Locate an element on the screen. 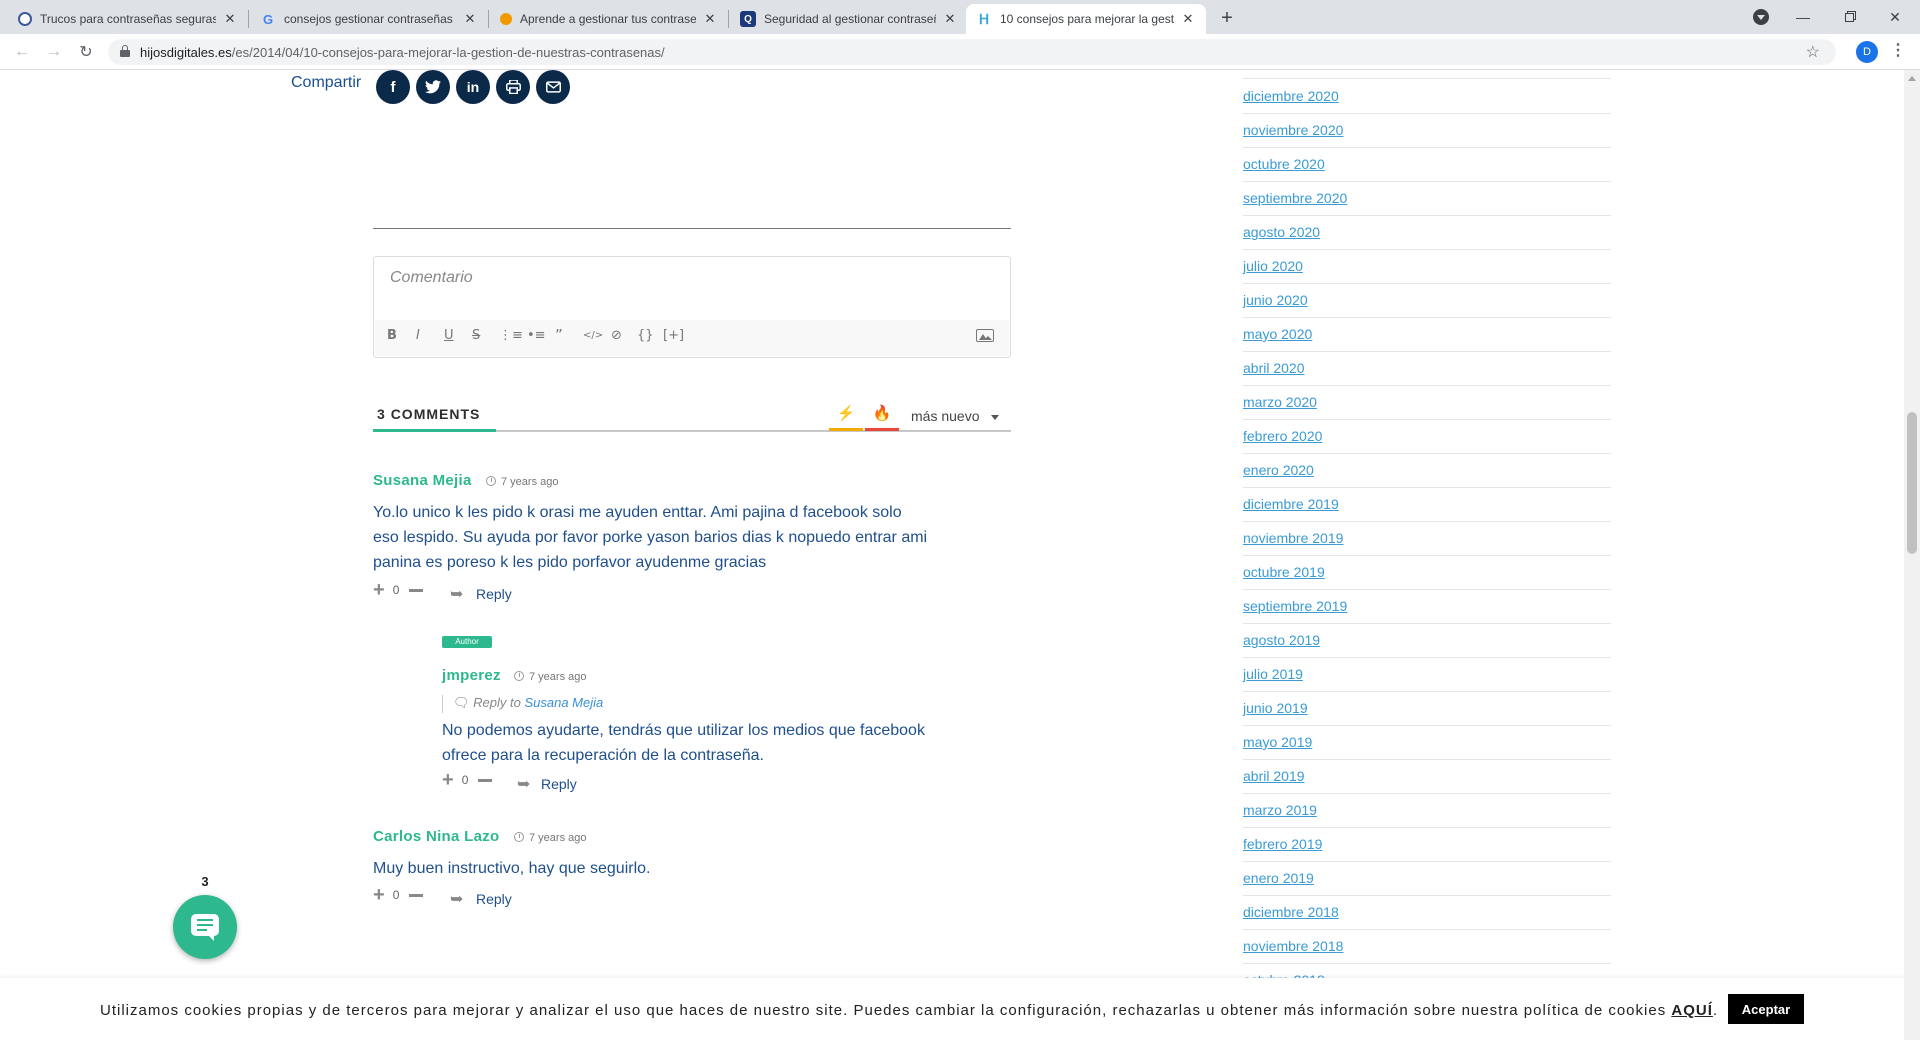 This screenshot has width=1920, height=1040. archive-link: julio 2019 is located at coordinates (1273, 674).